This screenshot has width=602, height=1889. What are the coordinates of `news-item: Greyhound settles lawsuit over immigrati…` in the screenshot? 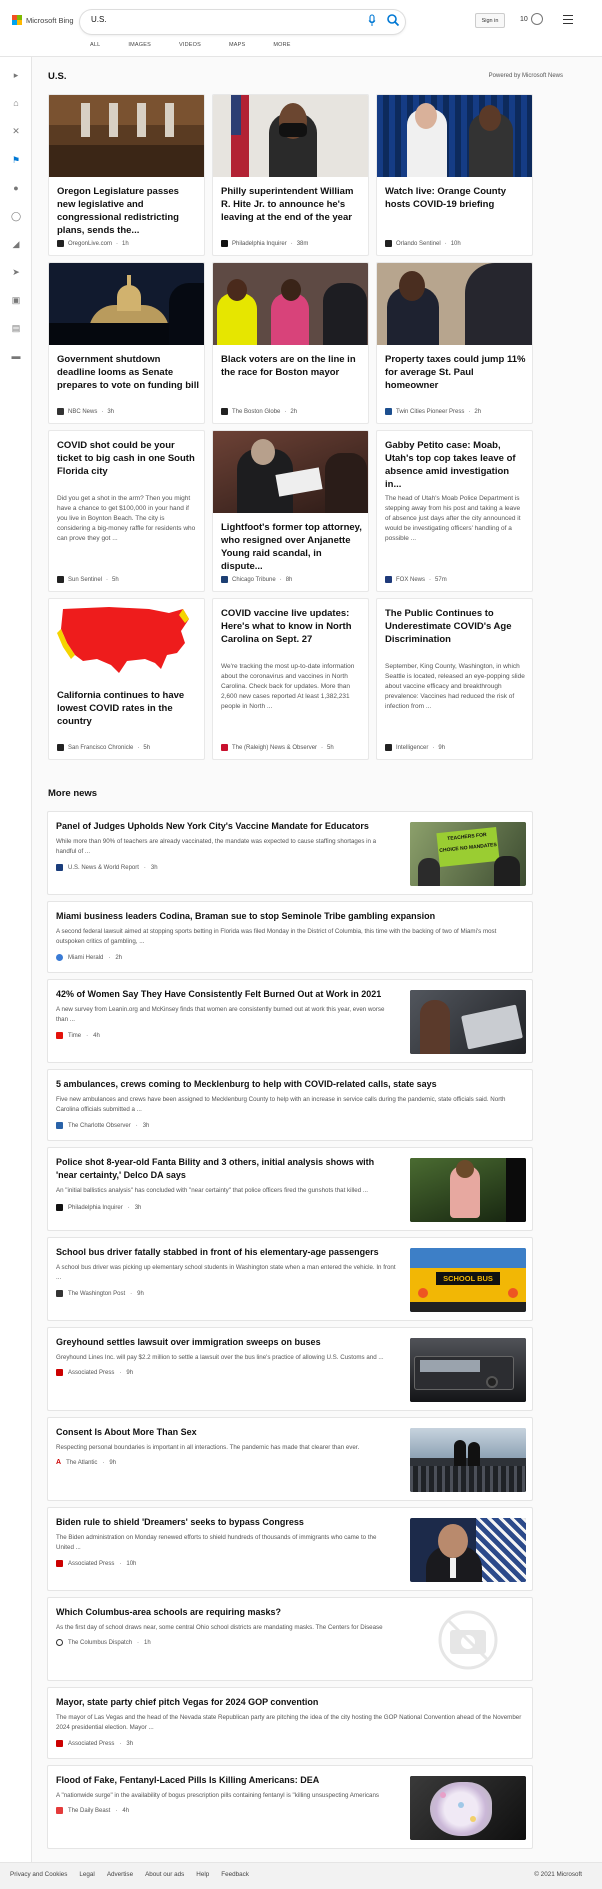 It's located at (290, 1369).